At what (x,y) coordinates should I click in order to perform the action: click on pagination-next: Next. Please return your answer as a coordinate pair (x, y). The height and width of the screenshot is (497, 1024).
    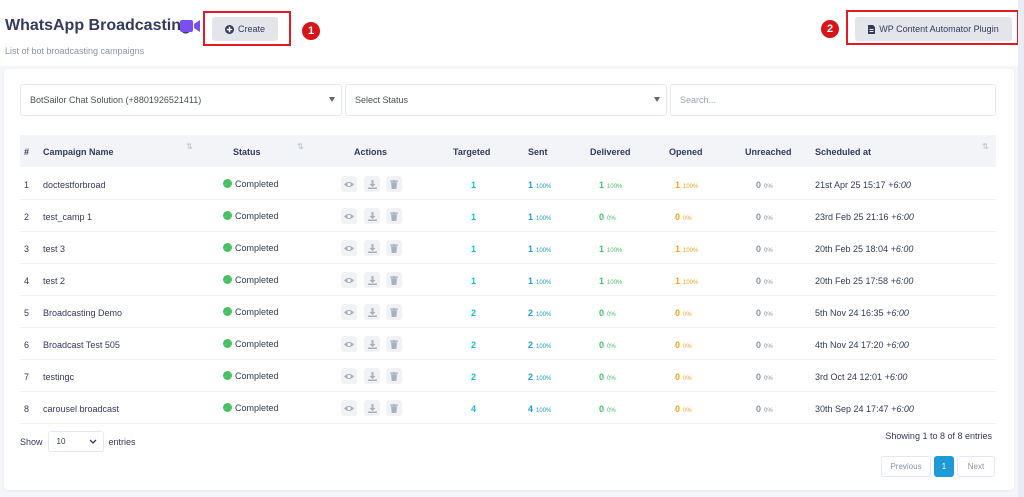
    Looking at the image, I should click on (976, 466).